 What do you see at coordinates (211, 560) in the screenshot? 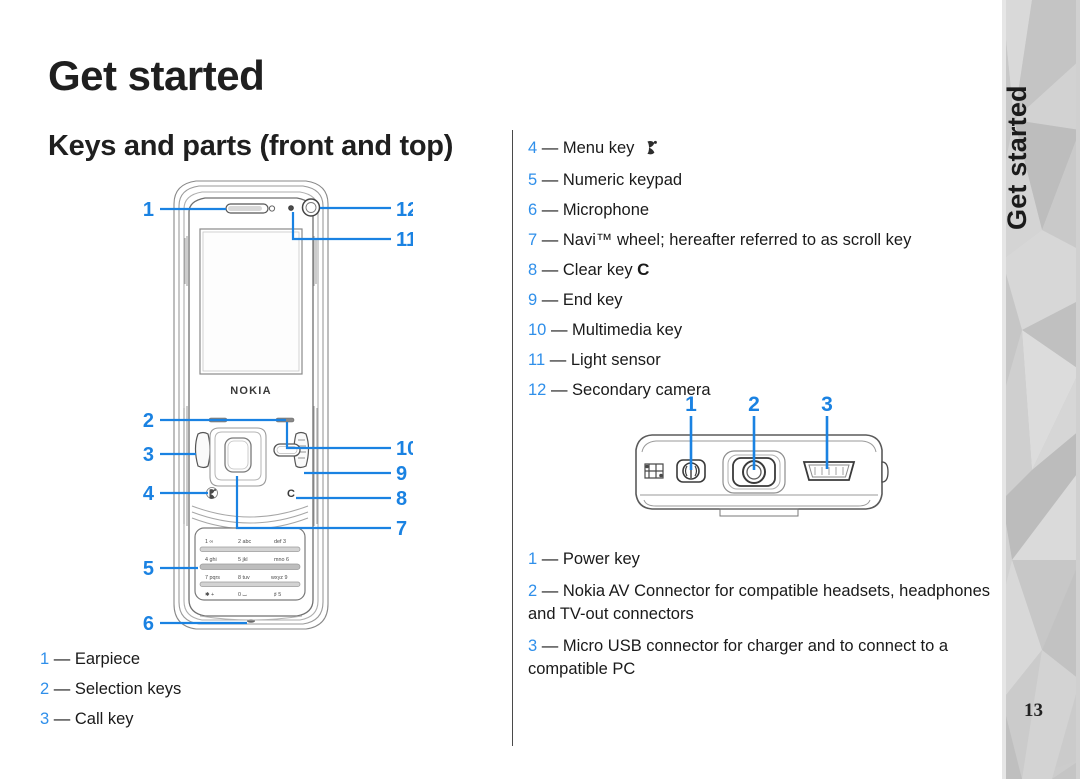
I see `svg-text: 4 ghi` at bounding box center [211, 560].